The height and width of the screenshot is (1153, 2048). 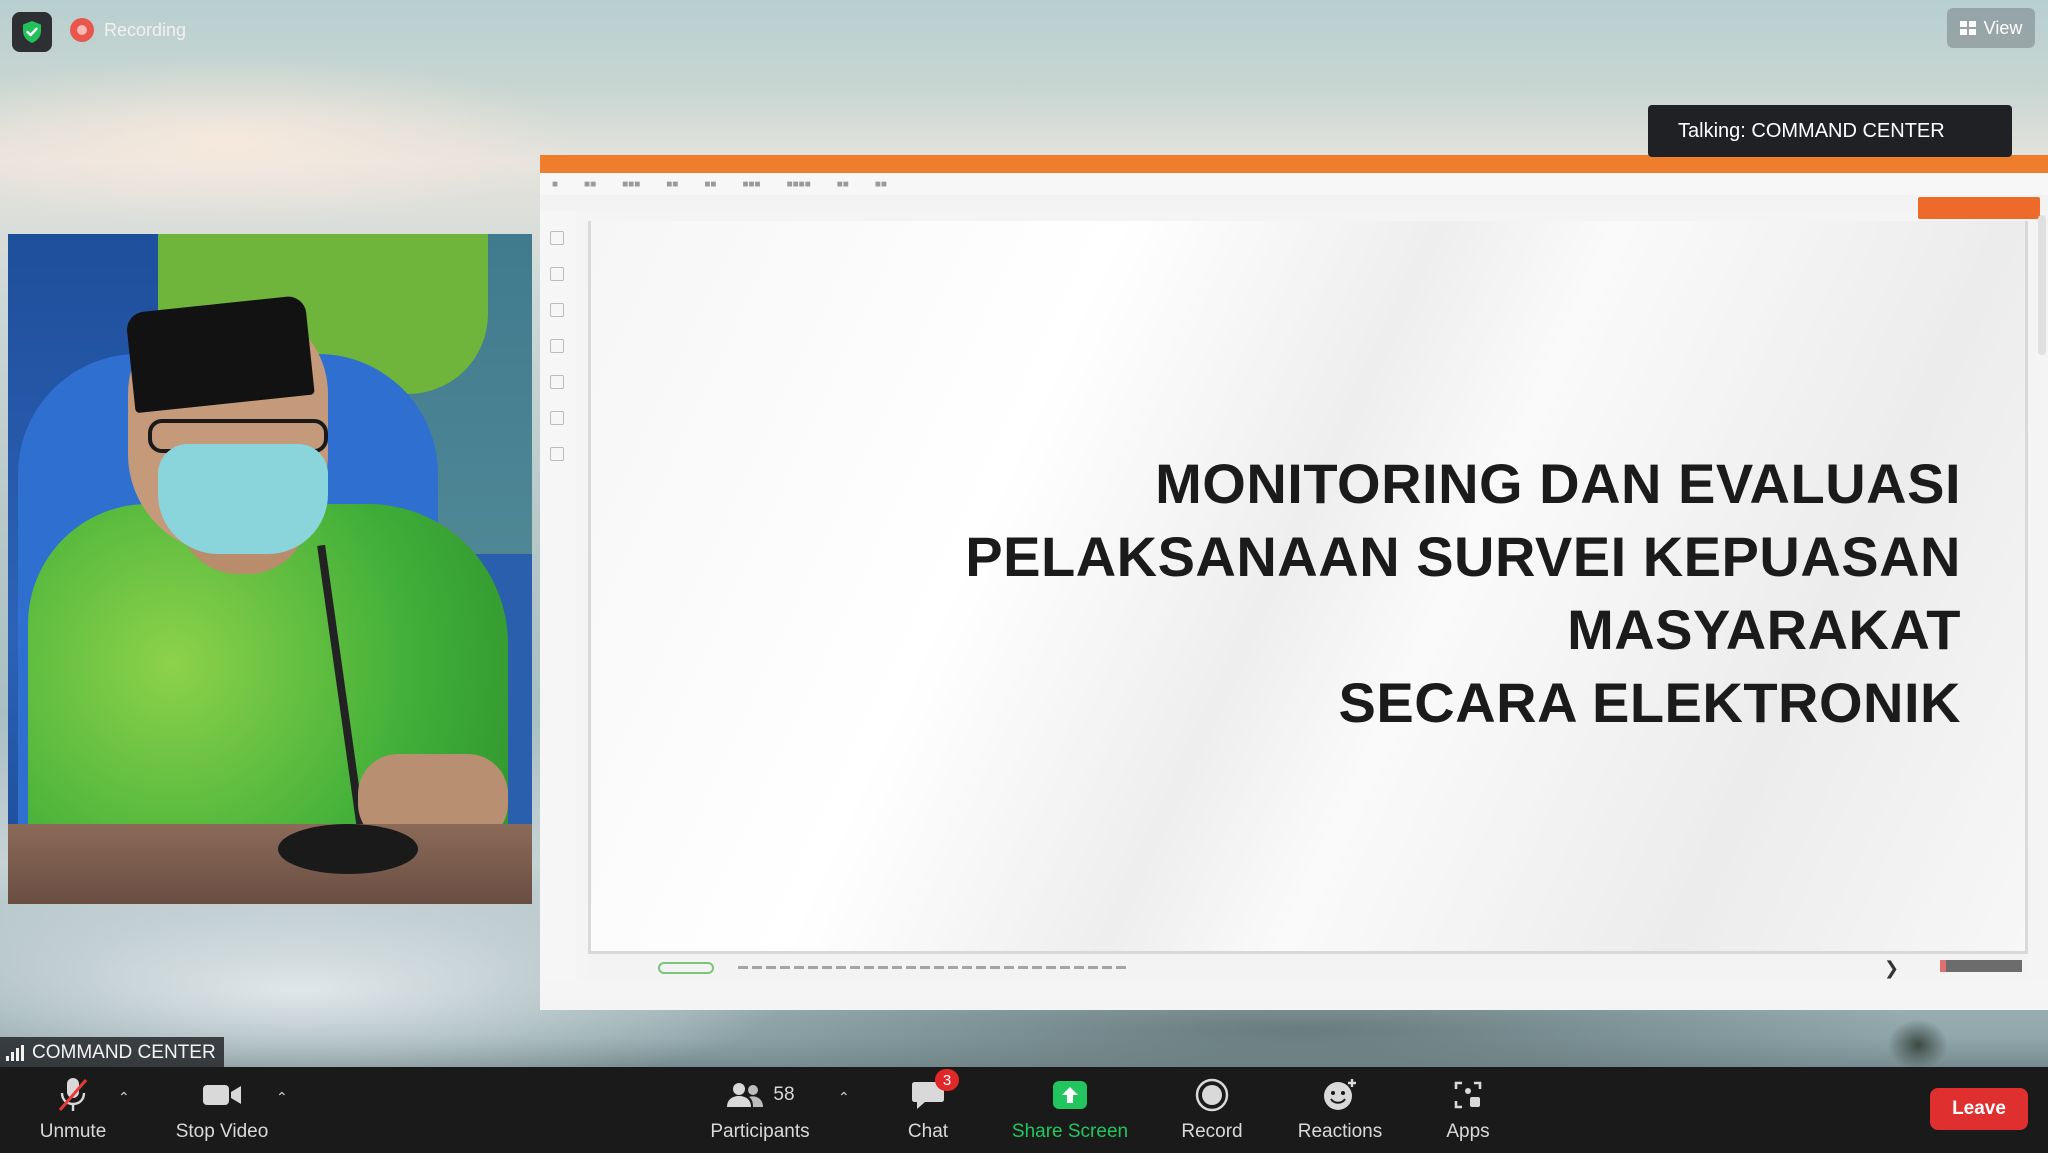 I want to click on background-tree, so click(x=1918, y=1040).